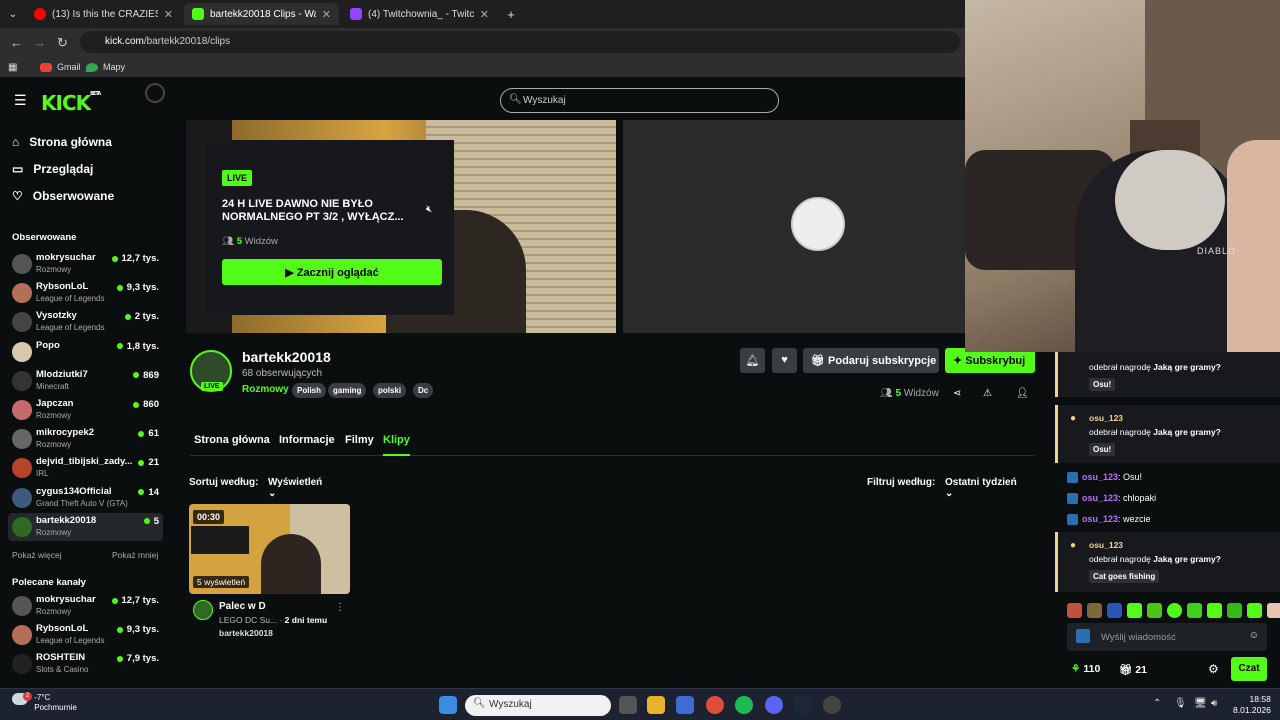 This screenshot has width=1280, height=720. I want to click on sidebar-channel-followed: RybsonLoL League of Legends 9,3 tys., so click(85, 293).